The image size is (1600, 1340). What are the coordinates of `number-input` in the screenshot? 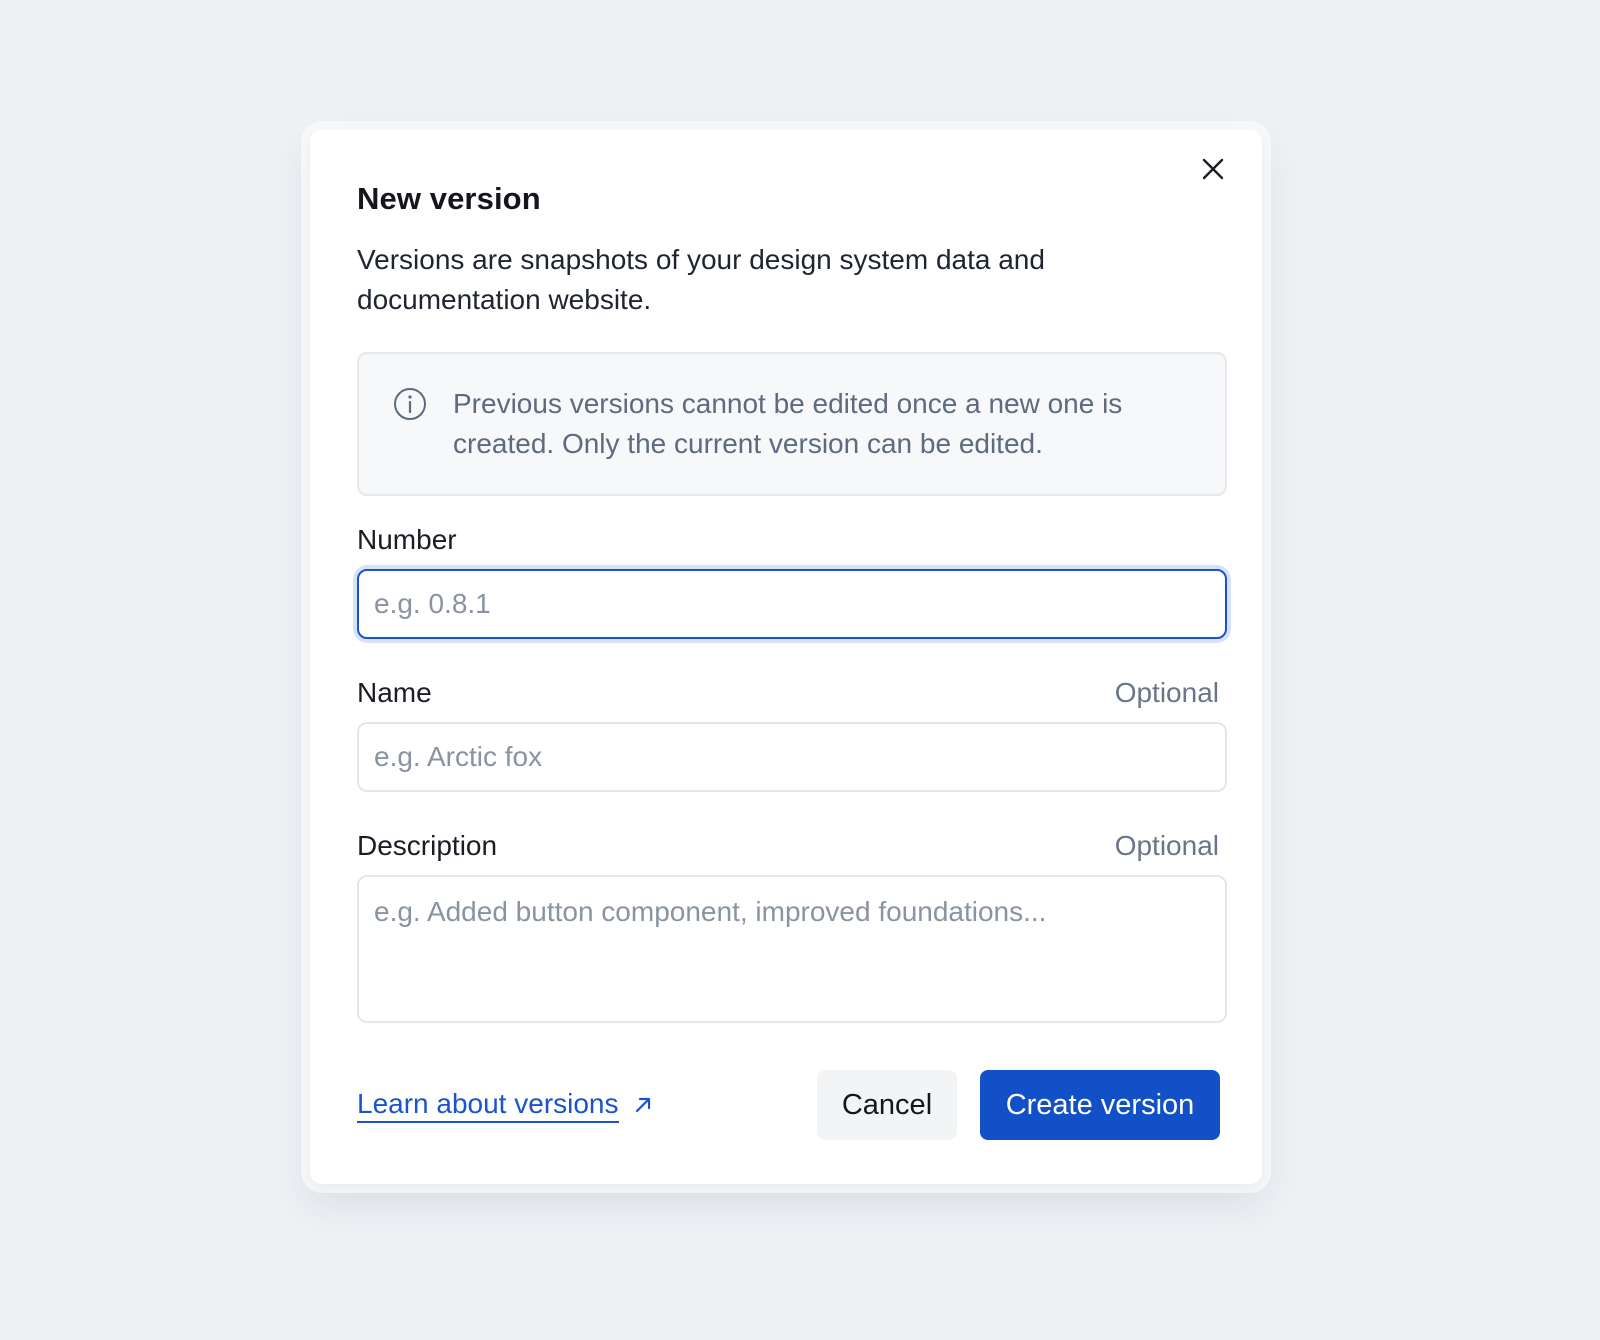 It's located at (792, 604).